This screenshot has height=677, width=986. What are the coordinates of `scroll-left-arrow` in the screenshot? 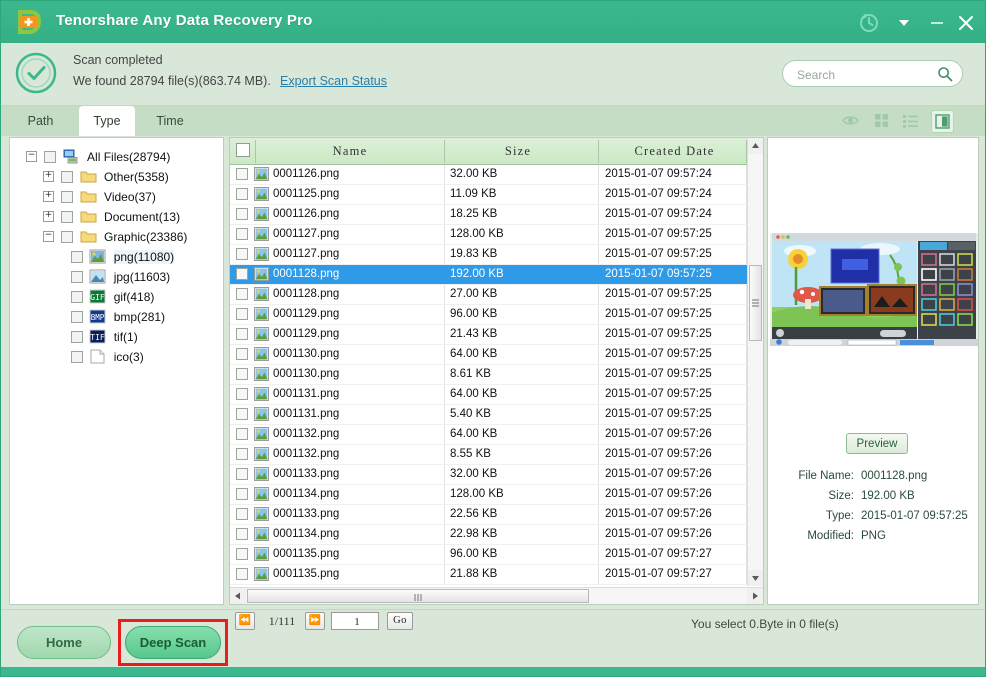 It's located at (238, 596).